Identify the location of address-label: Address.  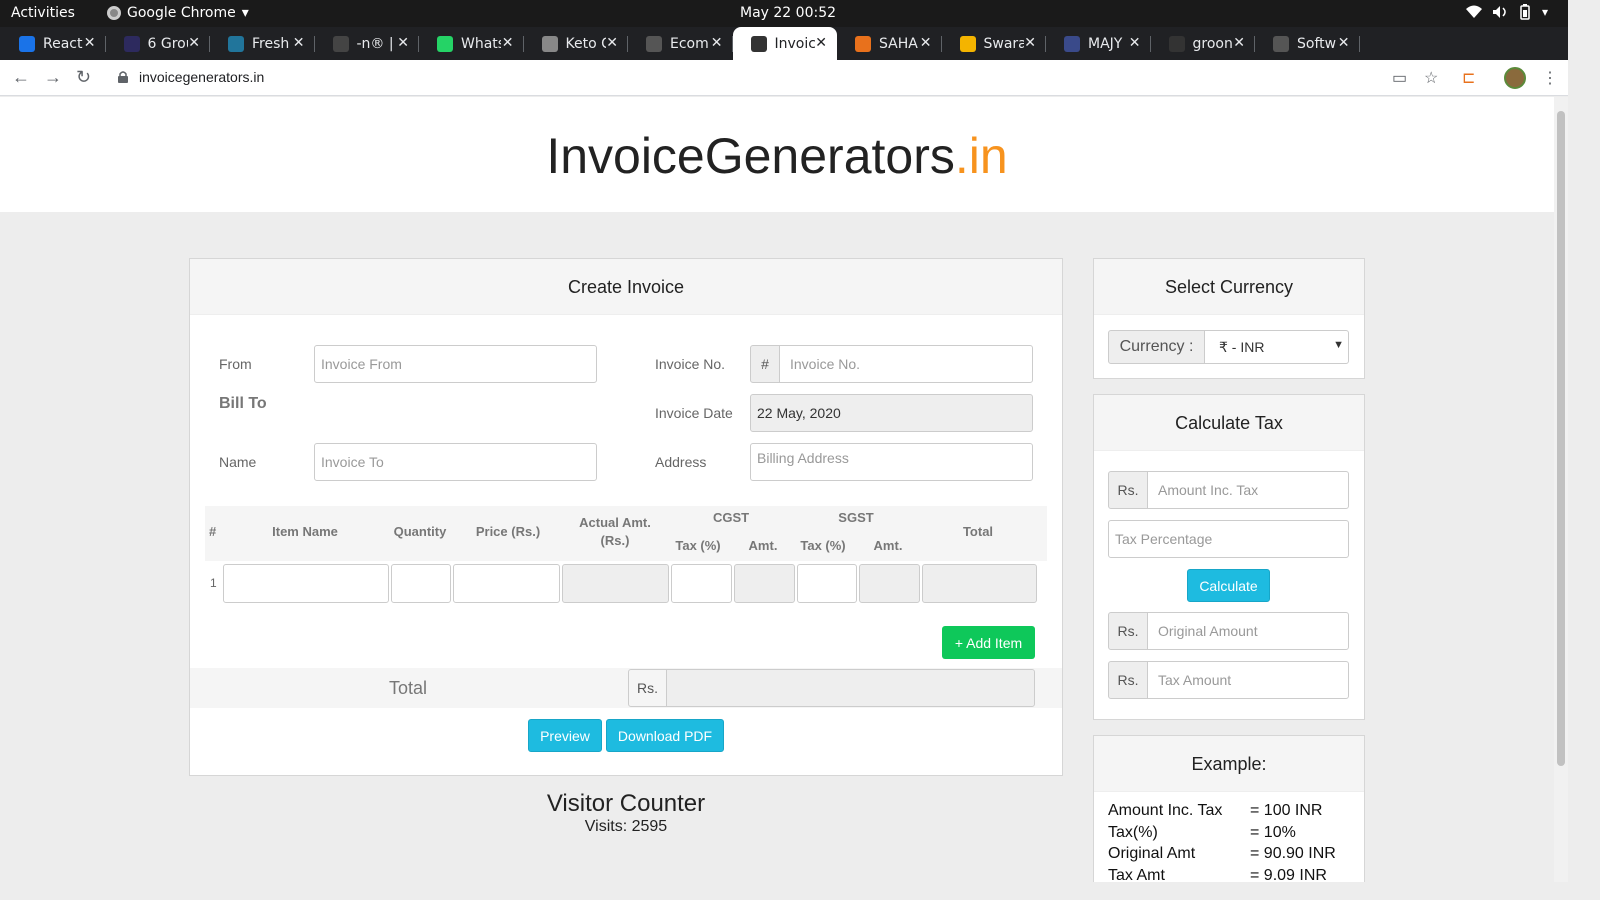
(681, 462).